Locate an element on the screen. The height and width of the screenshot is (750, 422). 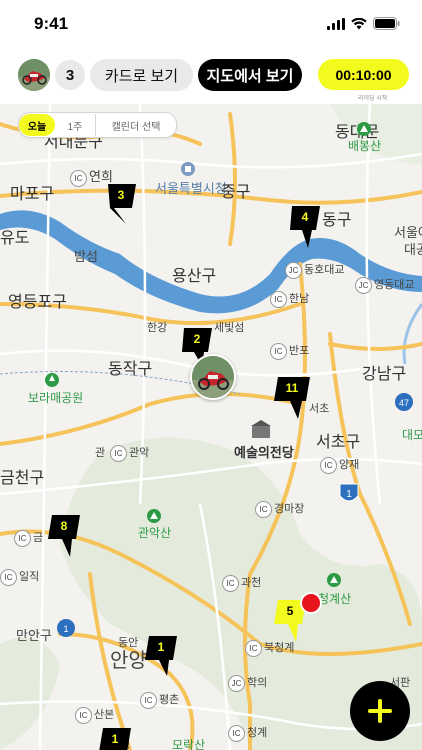
map-view-button: 지도에서 보기 is located at coordinates (250, 75).